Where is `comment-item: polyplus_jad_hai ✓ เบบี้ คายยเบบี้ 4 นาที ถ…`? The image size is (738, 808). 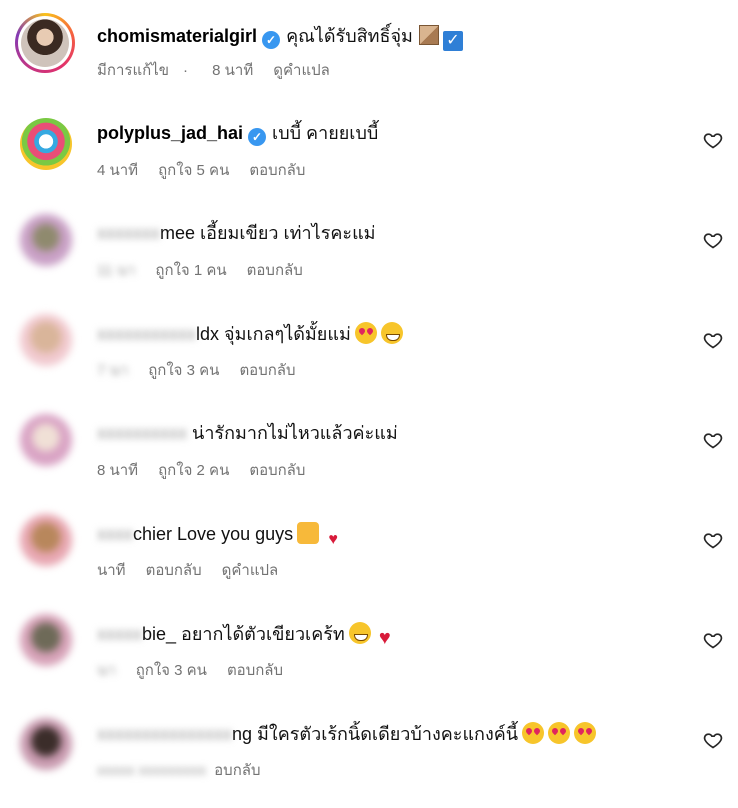 comment-item: polyplus_jad_hai ✓ เบบี้ คายยเบบี้ 4 นาที ถ… is located at coordinates (369, 158).